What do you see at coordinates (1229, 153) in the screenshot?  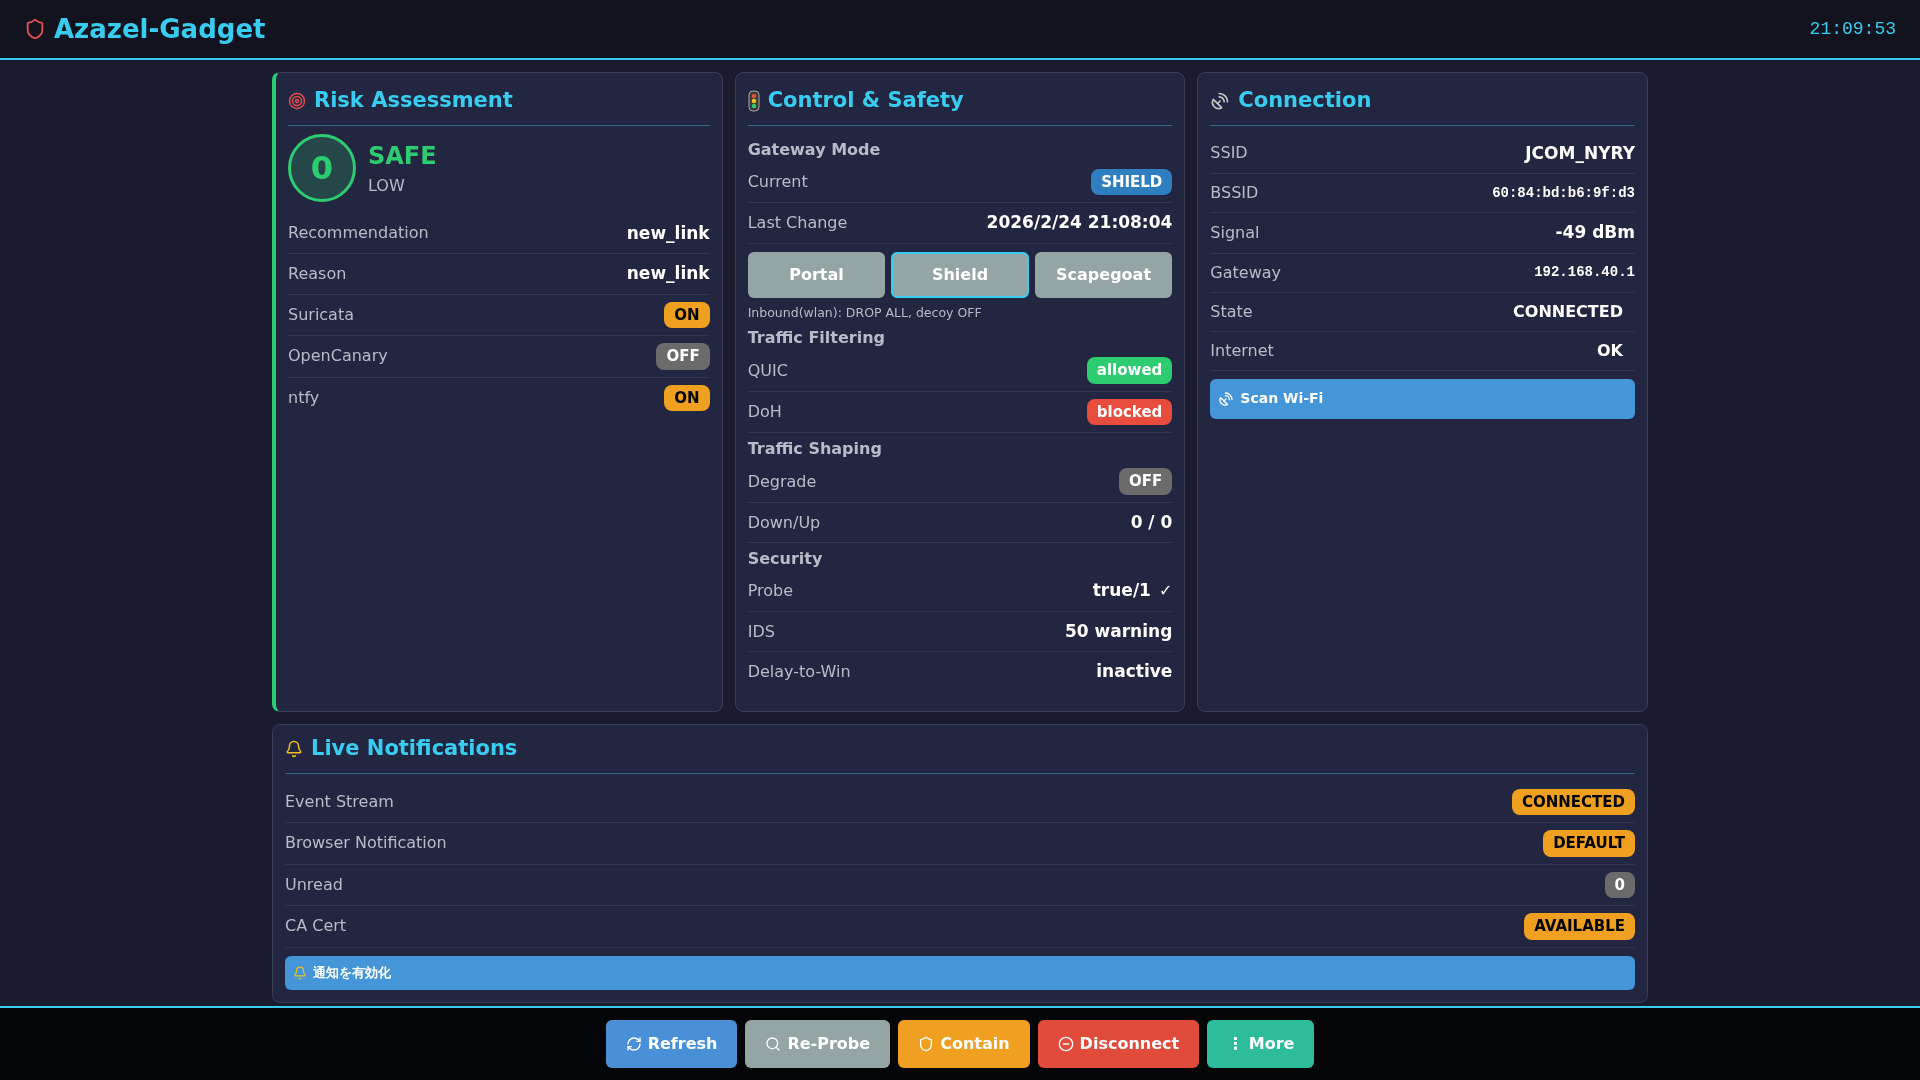 I see `row-label: SSID` at bounding box center [1229, 153].